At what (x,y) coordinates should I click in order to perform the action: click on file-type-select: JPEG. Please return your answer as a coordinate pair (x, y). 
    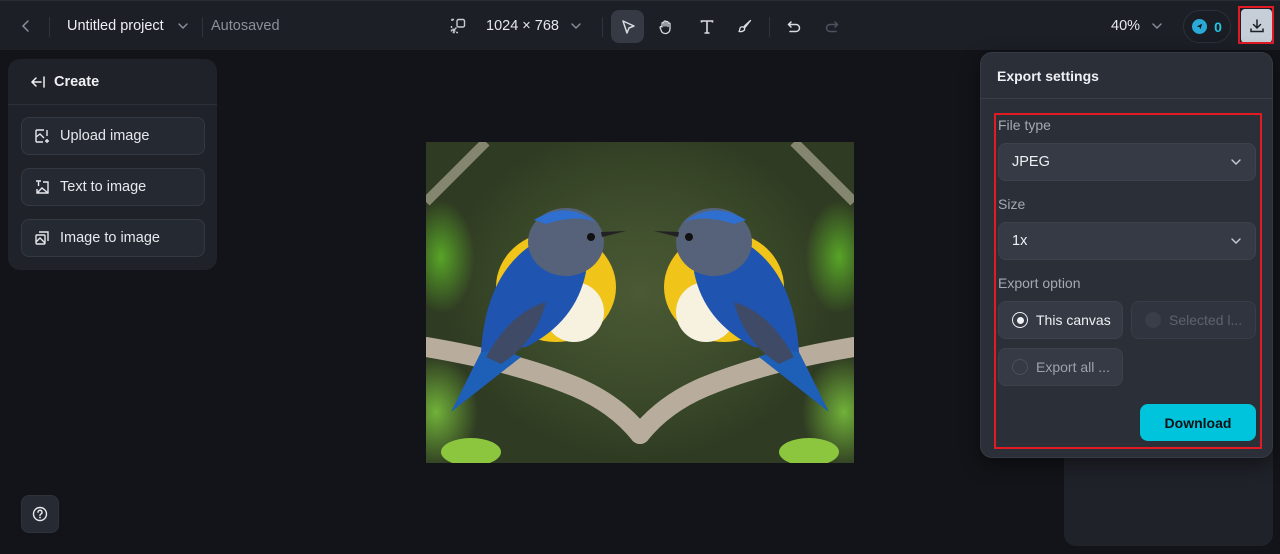
    Looking at the image, I should click on (1127, 162).